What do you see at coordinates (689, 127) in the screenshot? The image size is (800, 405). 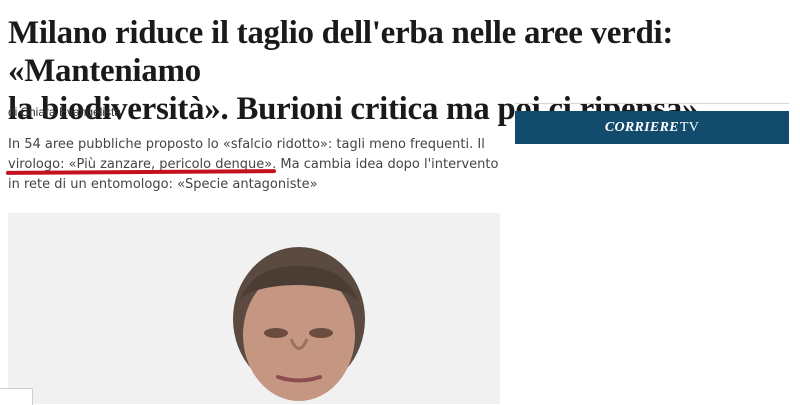 I see `corriere-tv-suffix: TV` at bounding box center [689, 127].